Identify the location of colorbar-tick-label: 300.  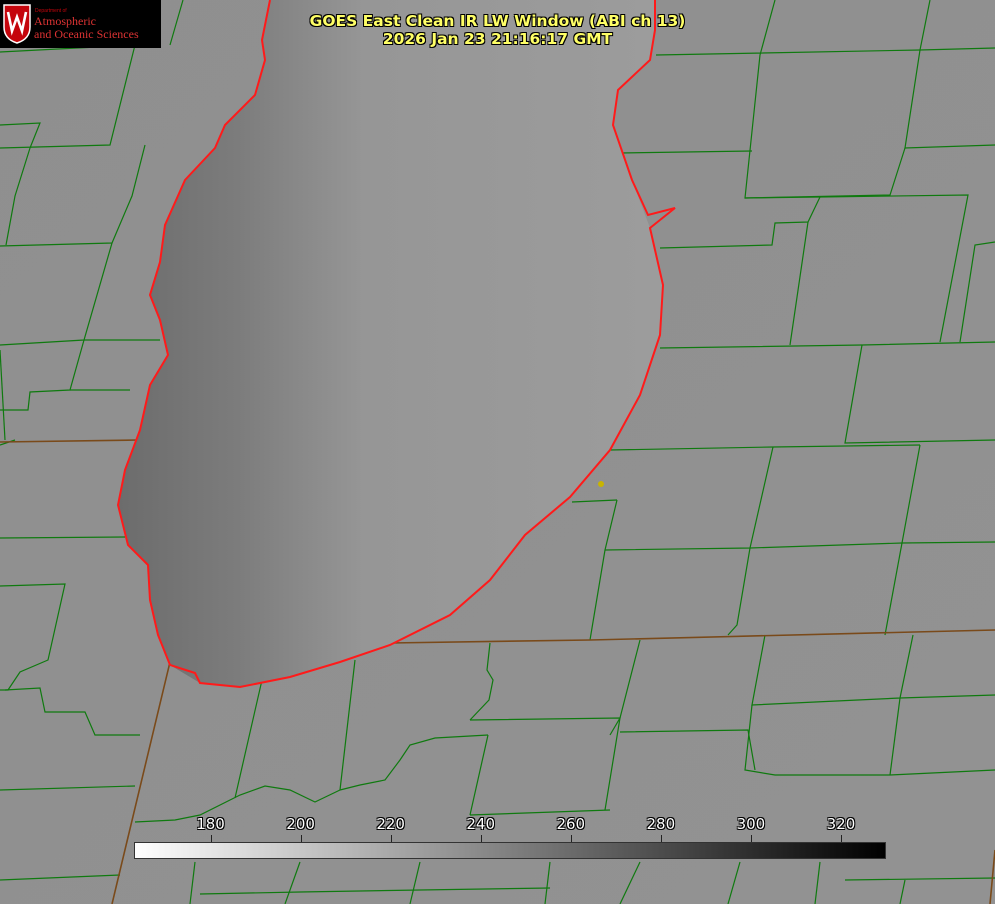
(751, 824).